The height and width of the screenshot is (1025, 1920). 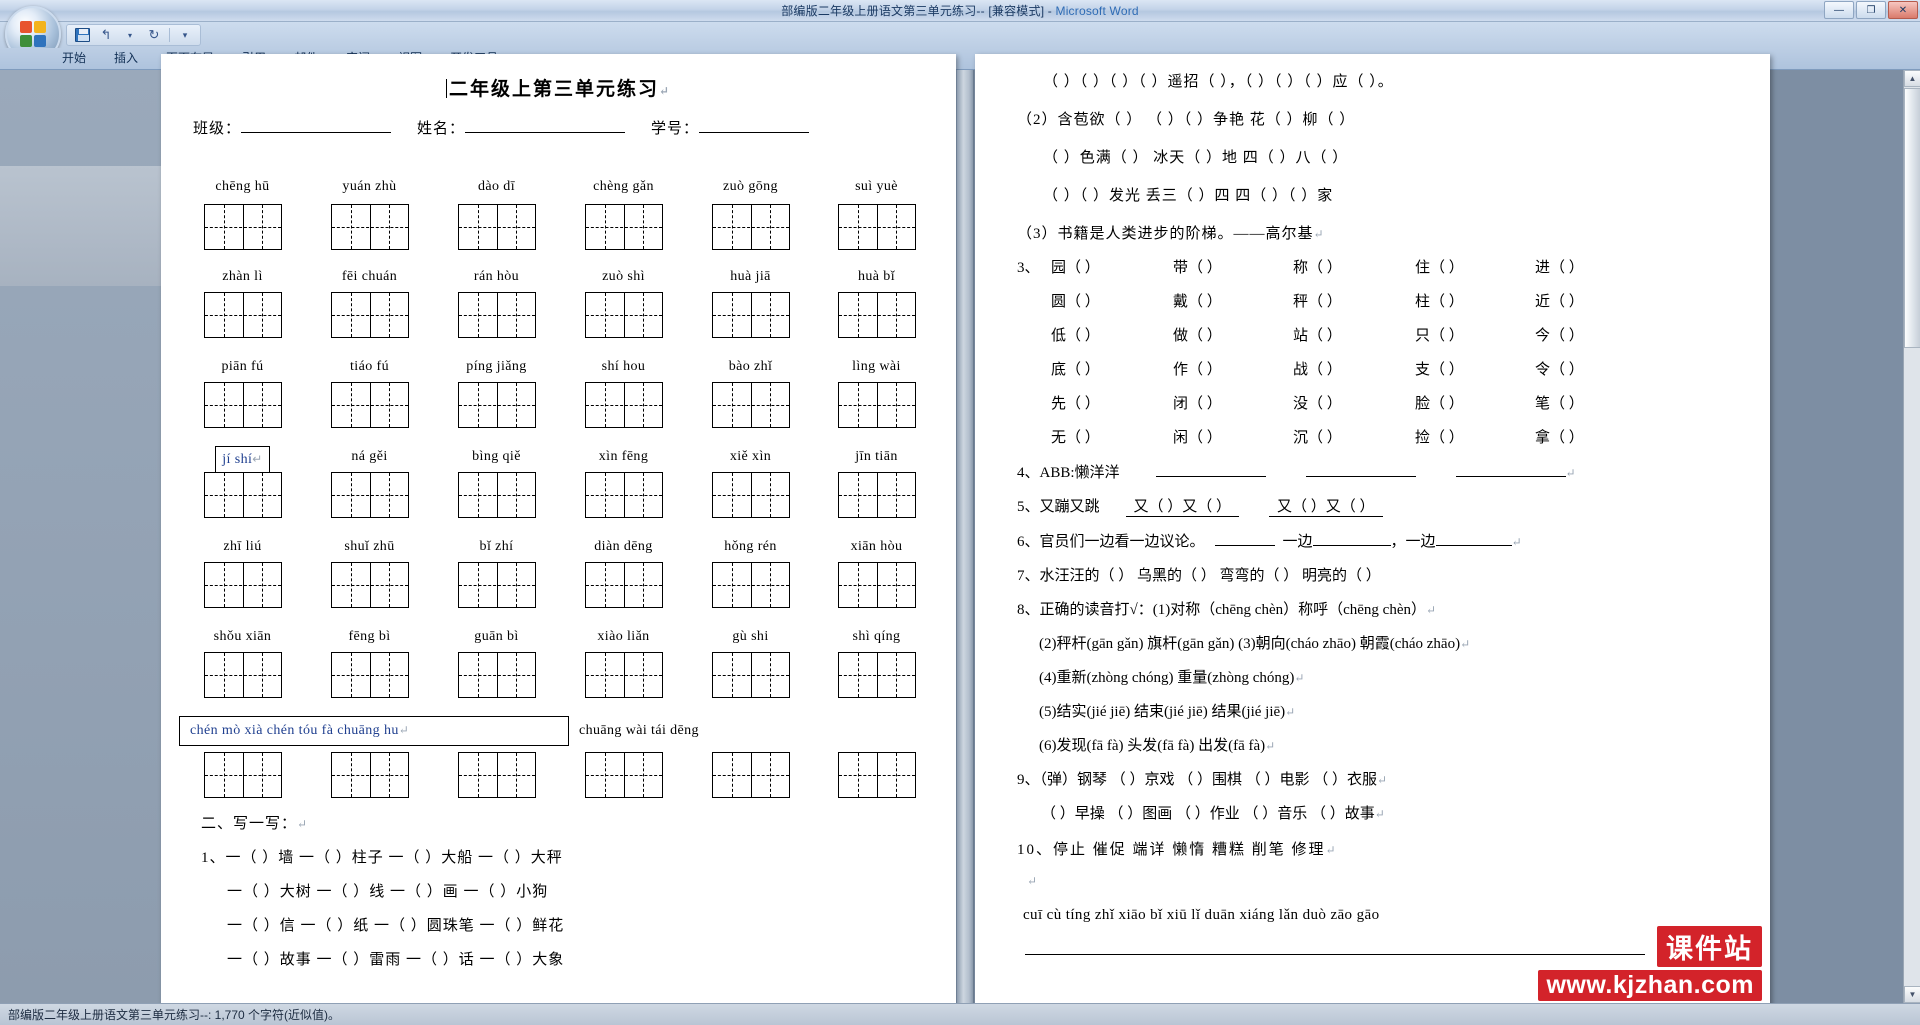 I want to click on char-cell: 称（ ）, so click(x=1317, y=268).